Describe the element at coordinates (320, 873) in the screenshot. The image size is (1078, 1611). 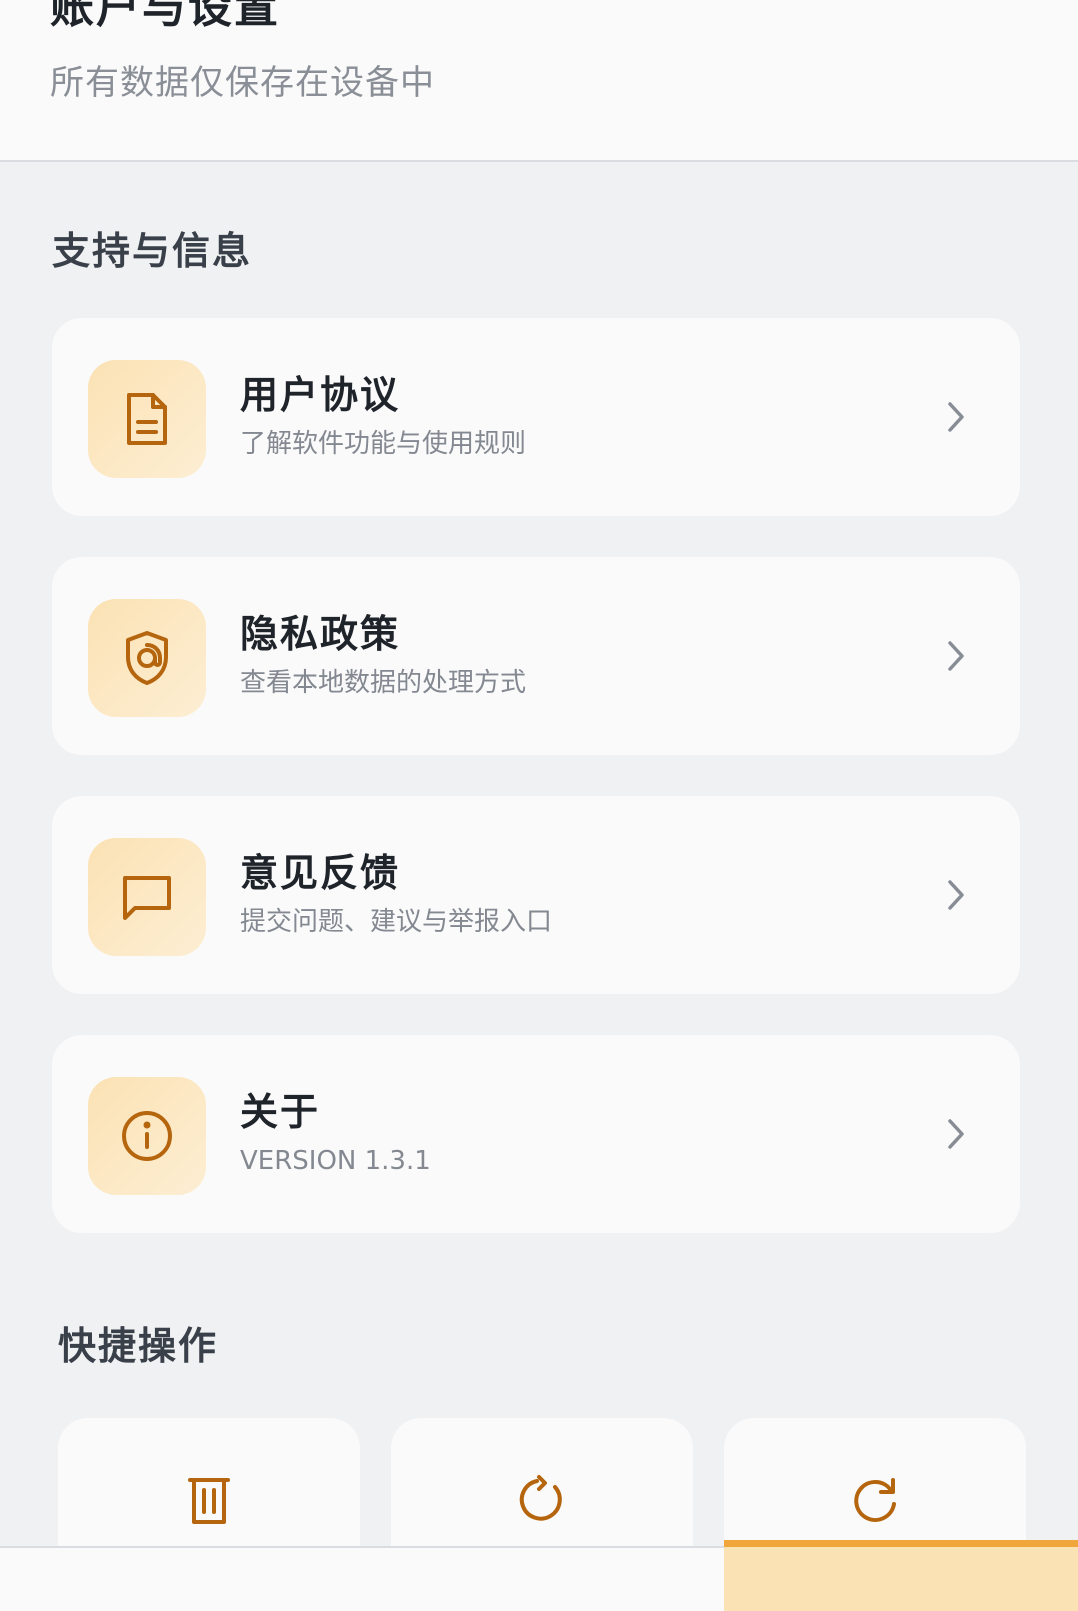
I see `item-title: 意见反馈` at that location.